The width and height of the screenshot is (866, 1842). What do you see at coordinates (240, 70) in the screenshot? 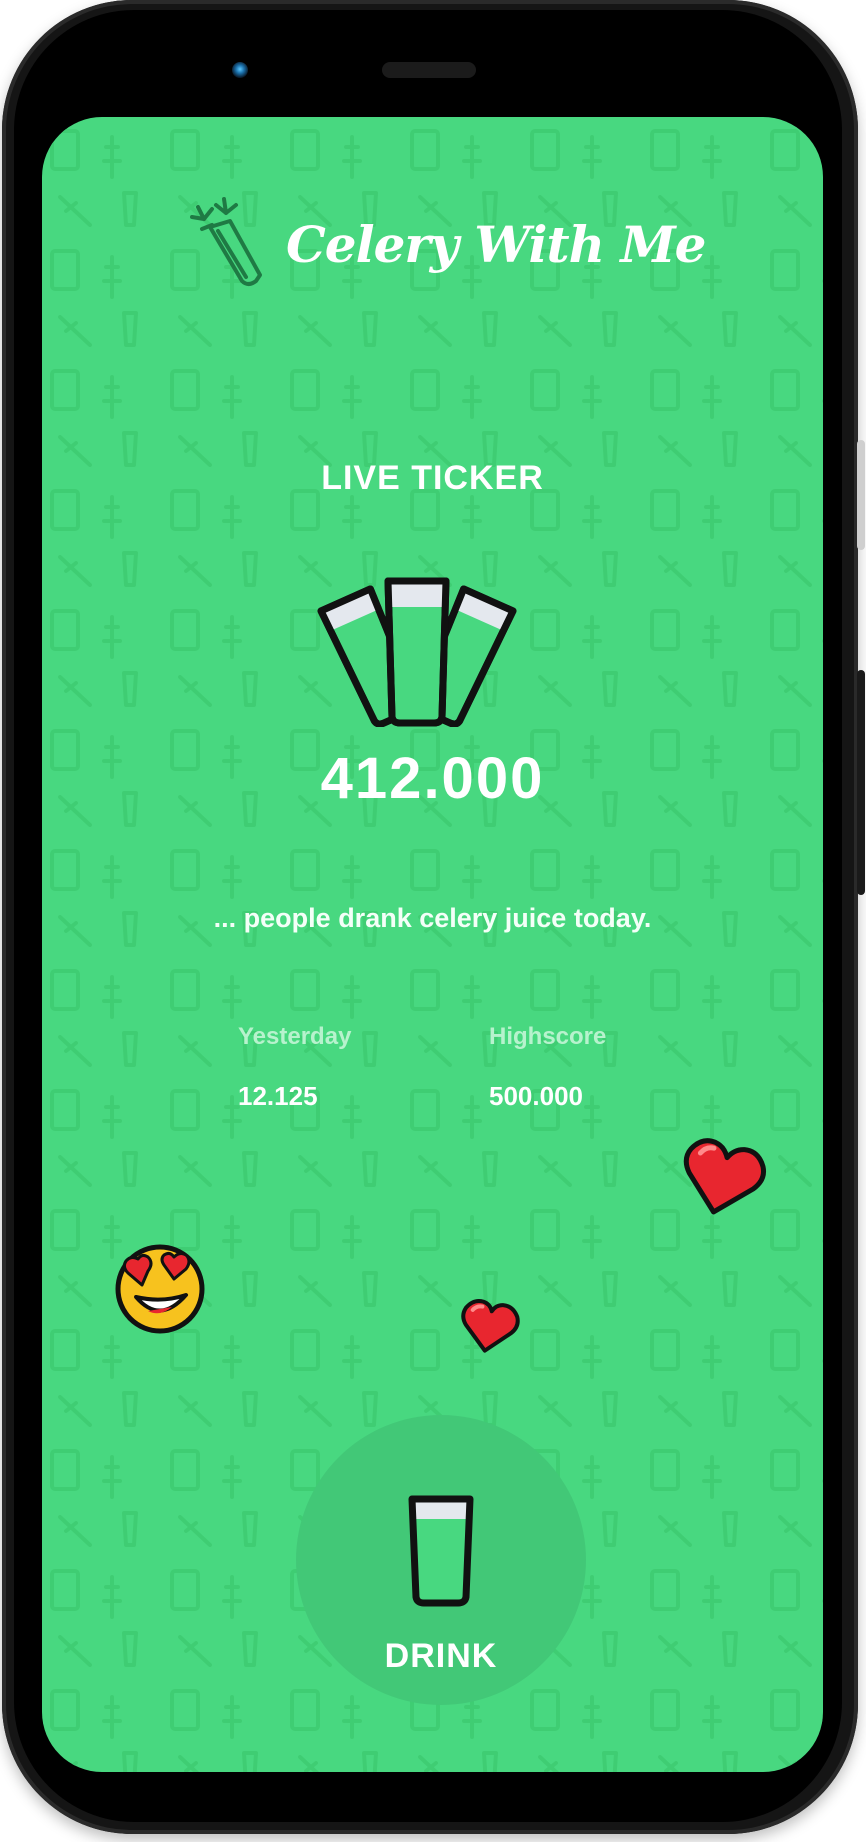
I see `front-camera` at bounding box center [240, 70].